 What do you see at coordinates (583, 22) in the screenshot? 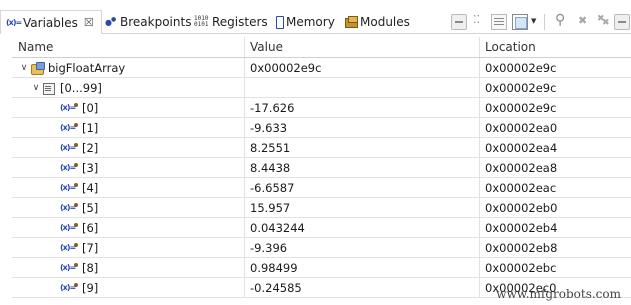
I see `remove-icon` at bounding box center [583, 22].